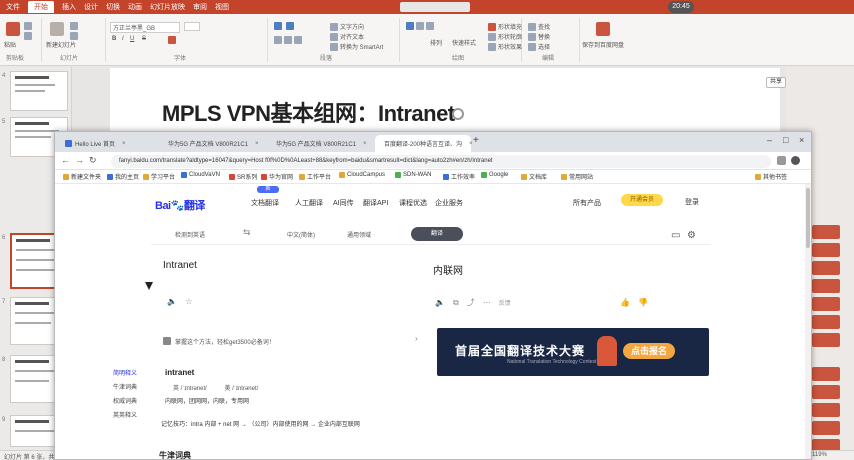 The width and height of the screenshot is (854, 460). Describe the element at coordinates (278, 26) in the screenshot. I see `bullets-icon` at that location.